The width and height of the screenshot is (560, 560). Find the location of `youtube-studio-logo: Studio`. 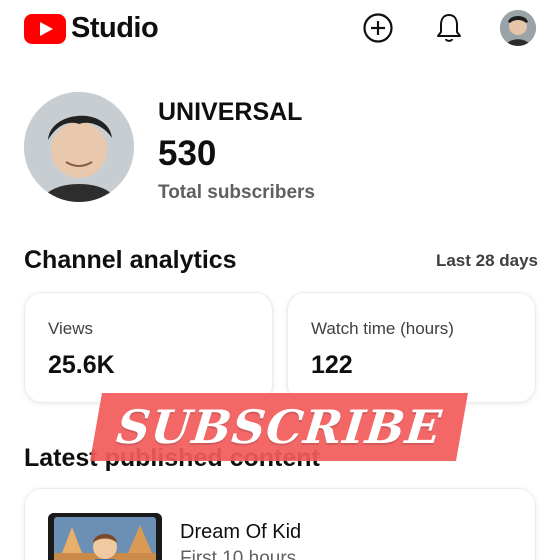

youtube-studio-logo: Studio is located at coordinates (91, 28).